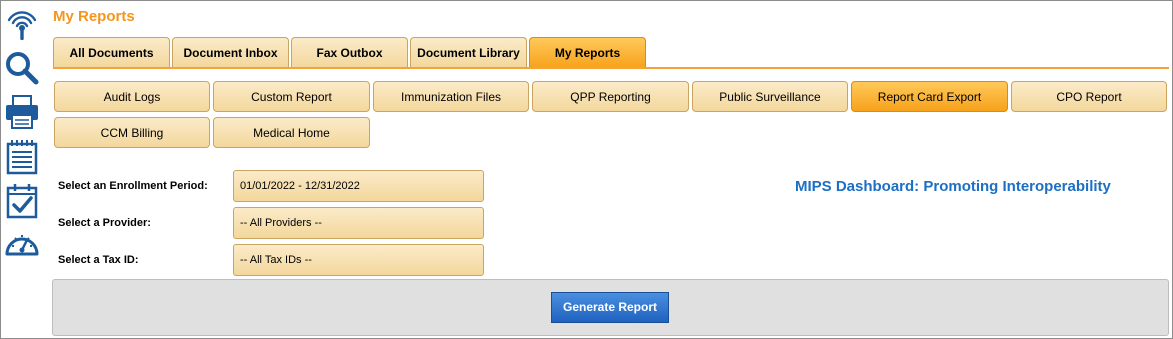  Describe the element at coordinates (132, 132) in the screenshot. I see `subtab-ccm-billing: CCM Billing` at that location.